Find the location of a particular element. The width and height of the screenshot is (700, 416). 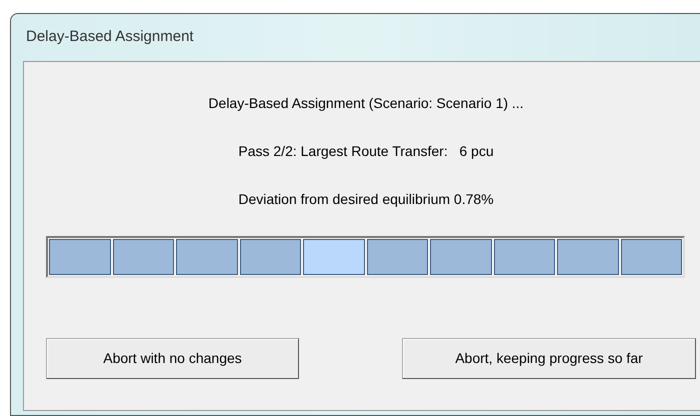

abort-button: Abort, keeping progress so far is located at coordinates (549, 358).